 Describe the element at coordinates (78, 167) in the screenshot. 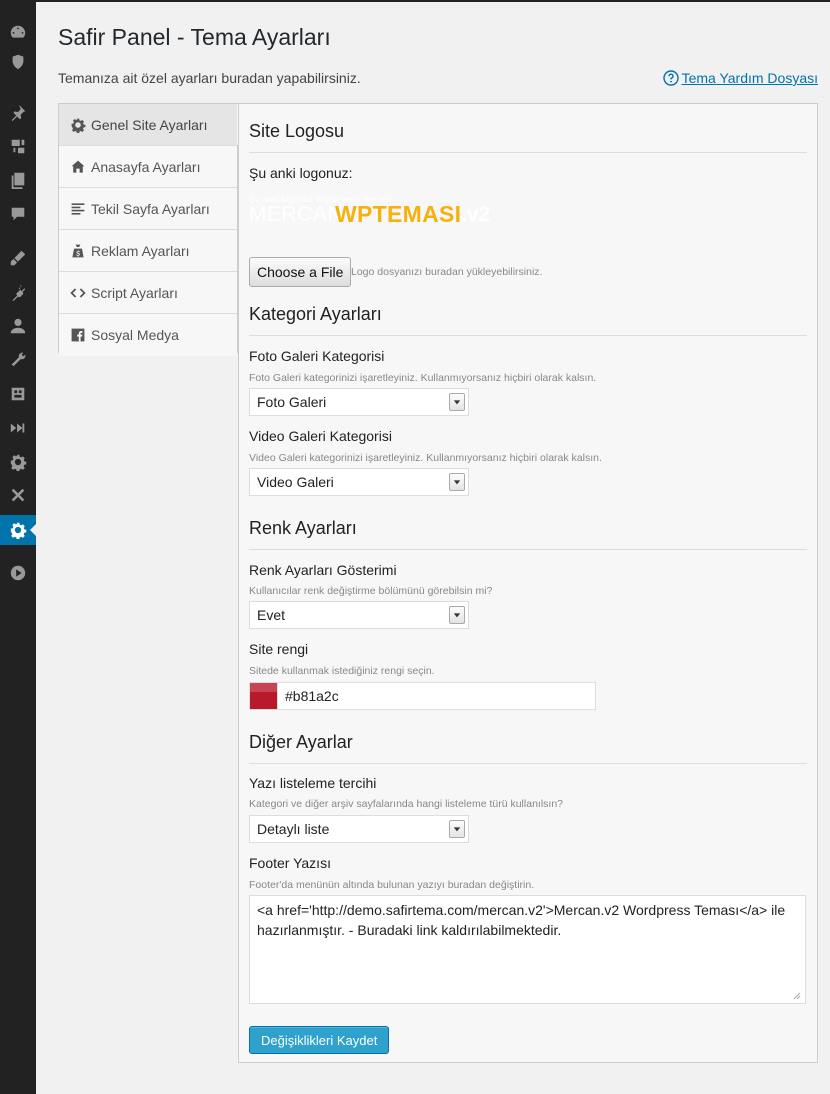

I see `home-icon` at that location.